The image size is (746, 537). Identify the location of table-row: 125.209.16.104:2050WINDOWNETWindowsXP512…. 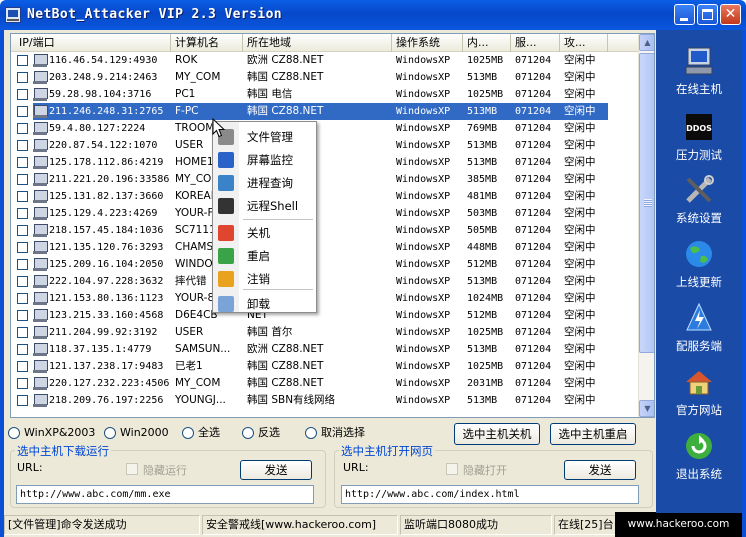
(324, 264).